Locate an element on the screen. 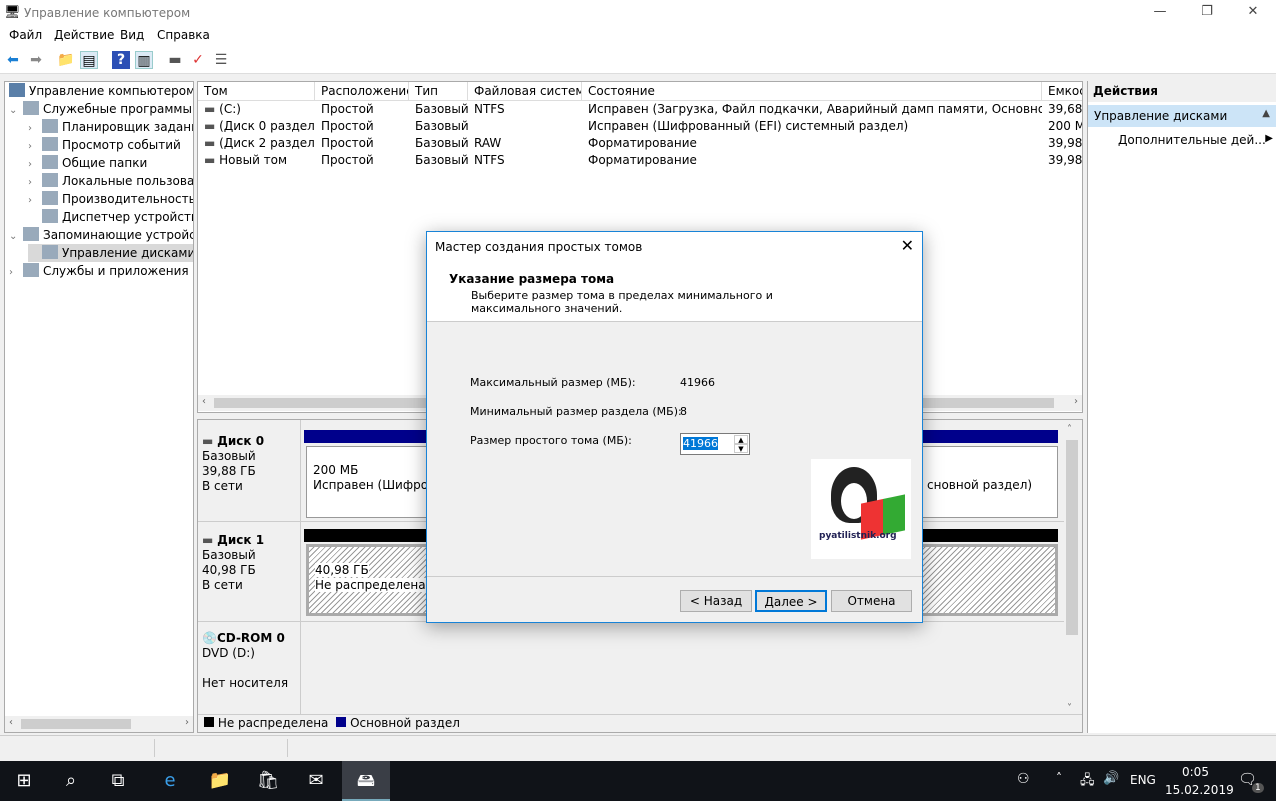 The height and width of the screenshot is (801, 1276). tree-item: › Планировщик заданий is located at coordinates (111, 127).